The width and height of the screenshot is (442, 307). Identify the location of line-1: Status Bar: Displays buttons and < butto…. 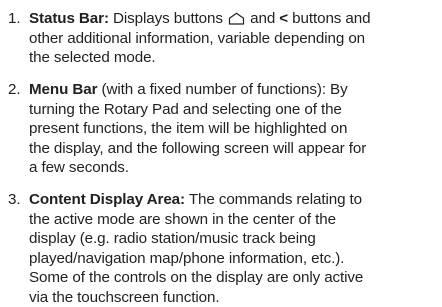
(234, 19).